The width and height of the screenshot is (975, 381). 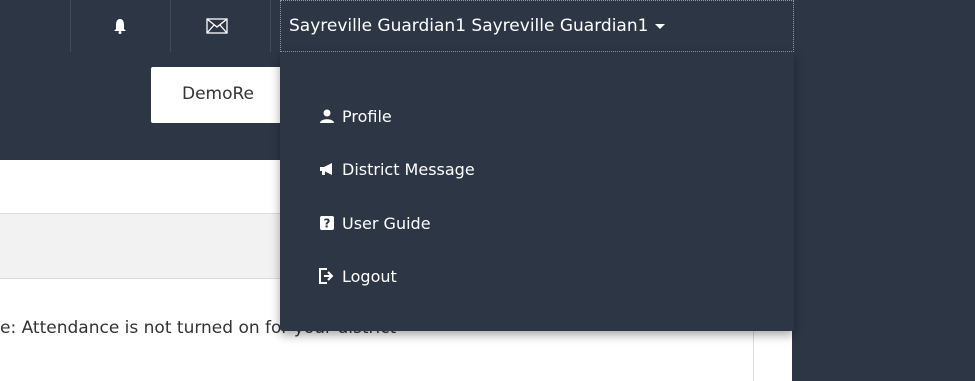 I want to click on menu-item-user-guide: ? User Guide, so click(x=374, y=223).